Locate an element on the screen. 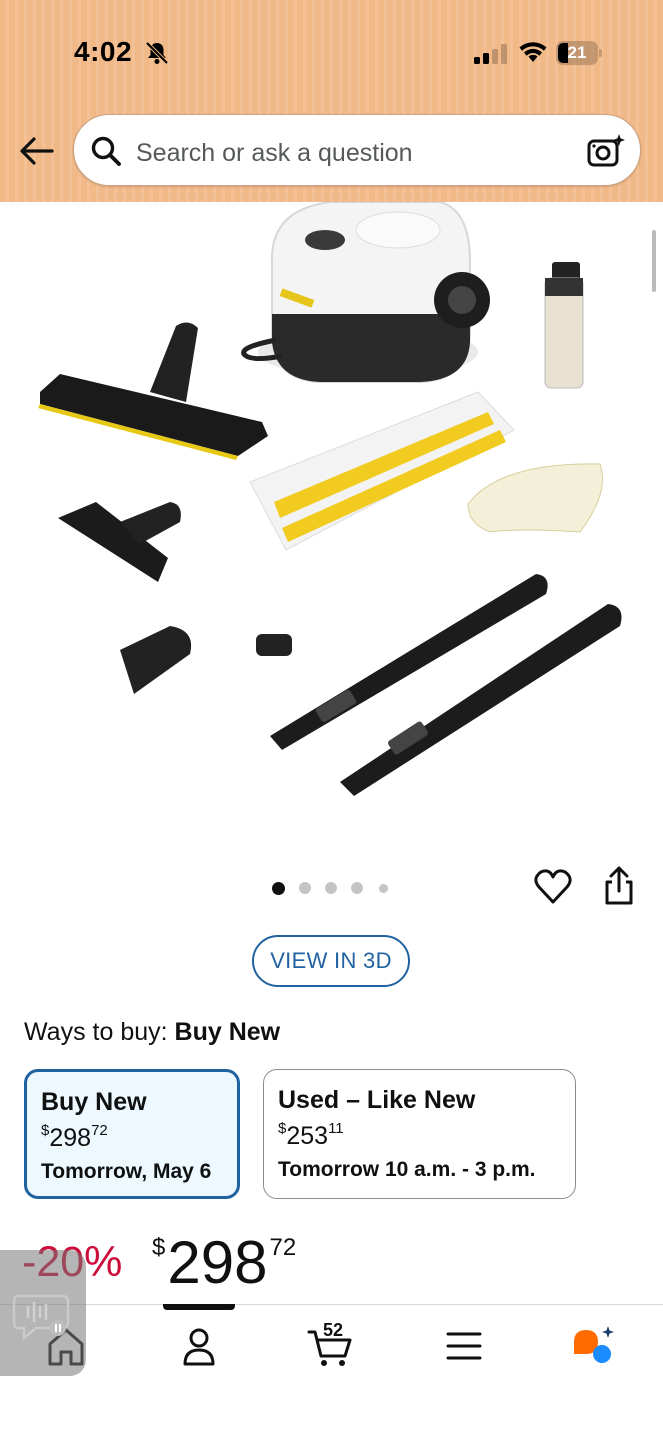 This screenshot has height=1440, width=663. voice-wave-icon is located at coordinates (41, 1317).